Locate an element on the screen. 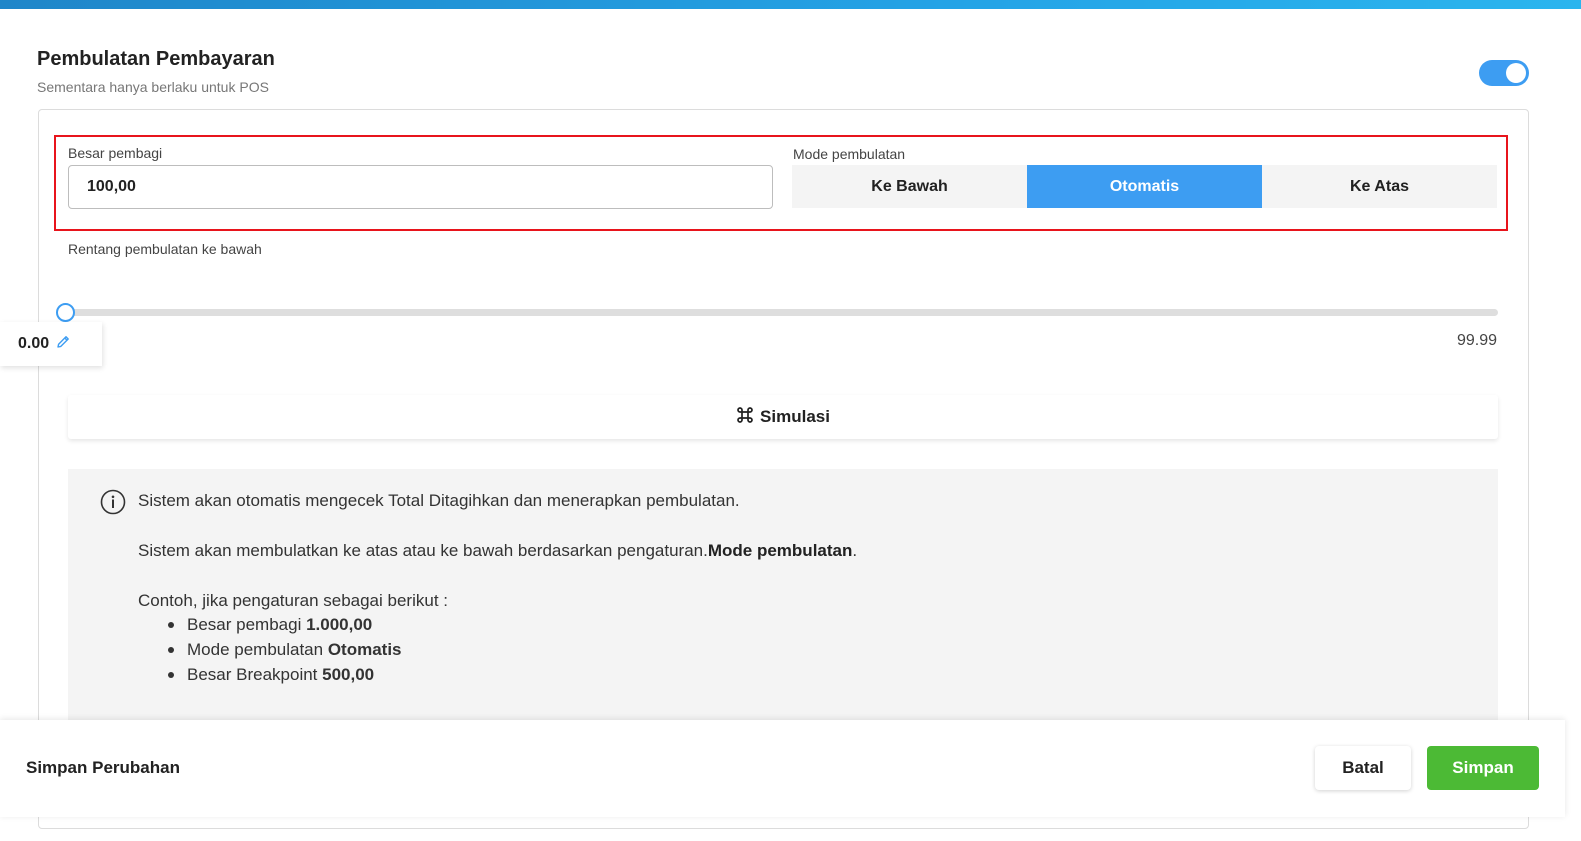 The height and width of the screenshot is (841, 1581). info-icon is located at coordinates (113, 504).